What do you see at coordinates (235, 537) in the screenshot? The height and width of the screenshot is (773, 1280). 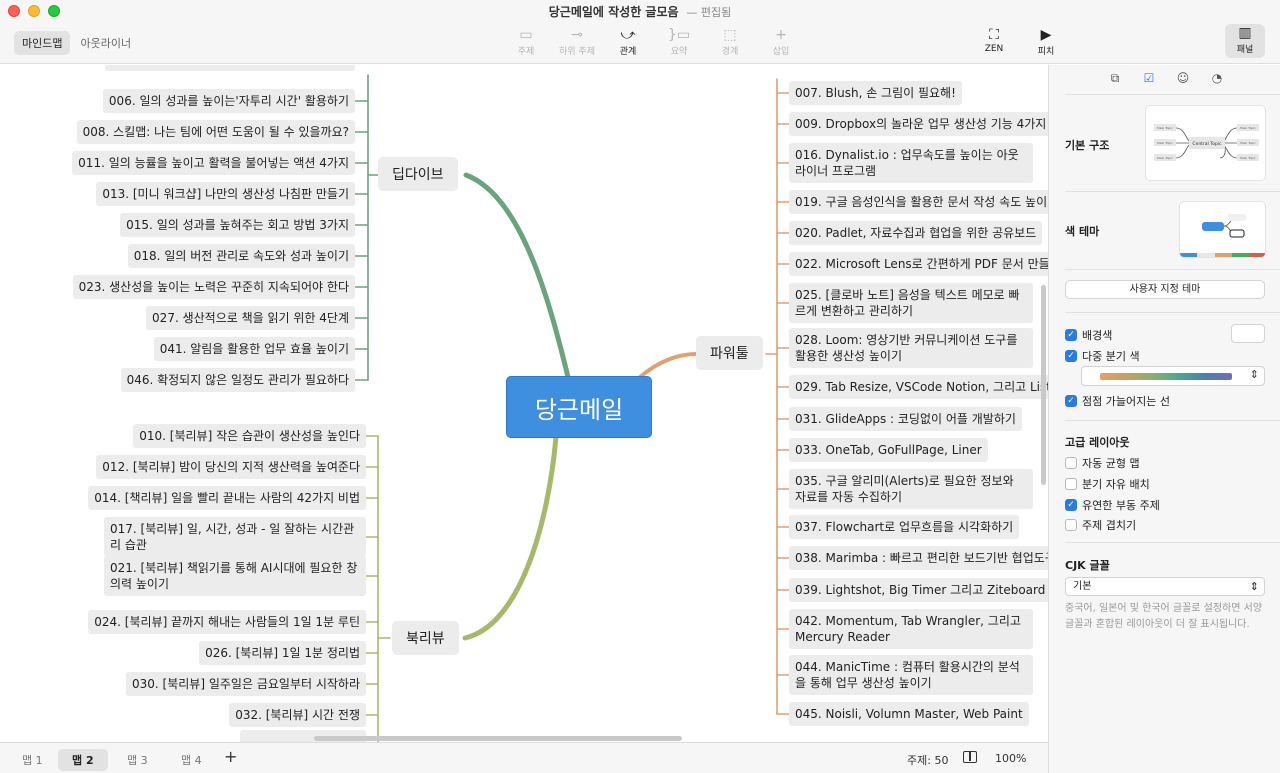 I see `topic-node: 017. [북리뷰] 일, 시간, 성과 - 일 잘하는 시간관리 습관` at bounding box center [235, 537].